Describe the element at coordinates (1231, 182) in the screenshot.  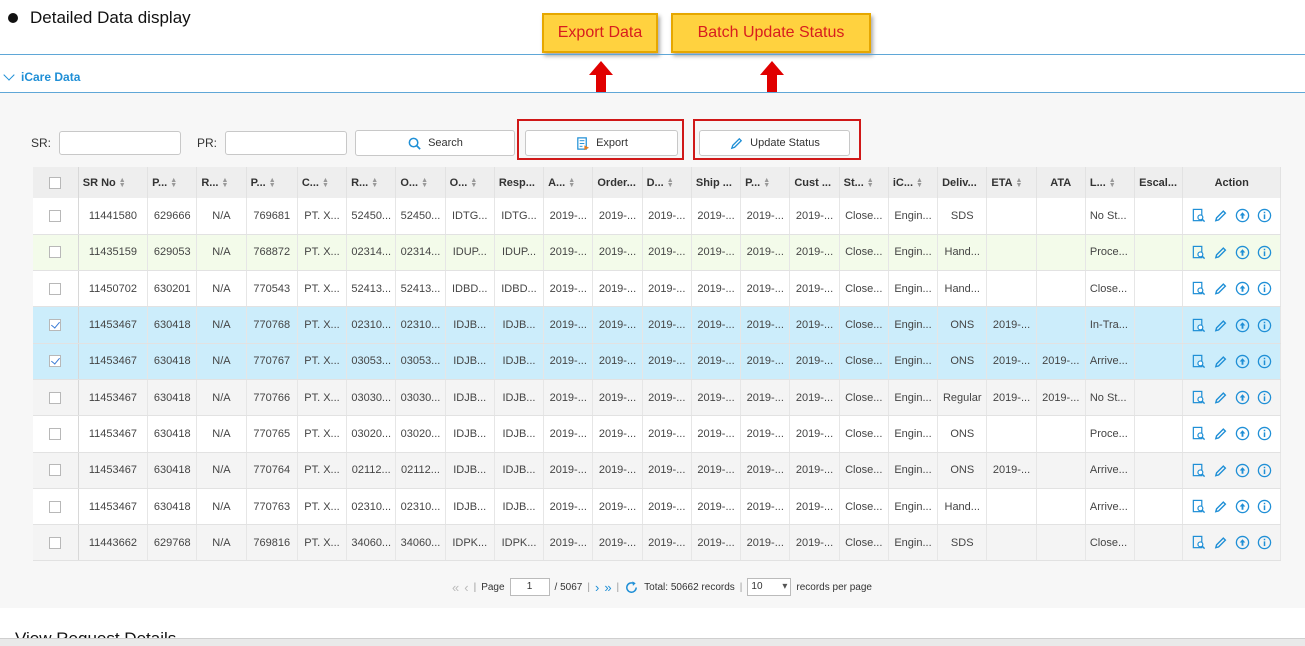
I see `column-header: Action` at that location.